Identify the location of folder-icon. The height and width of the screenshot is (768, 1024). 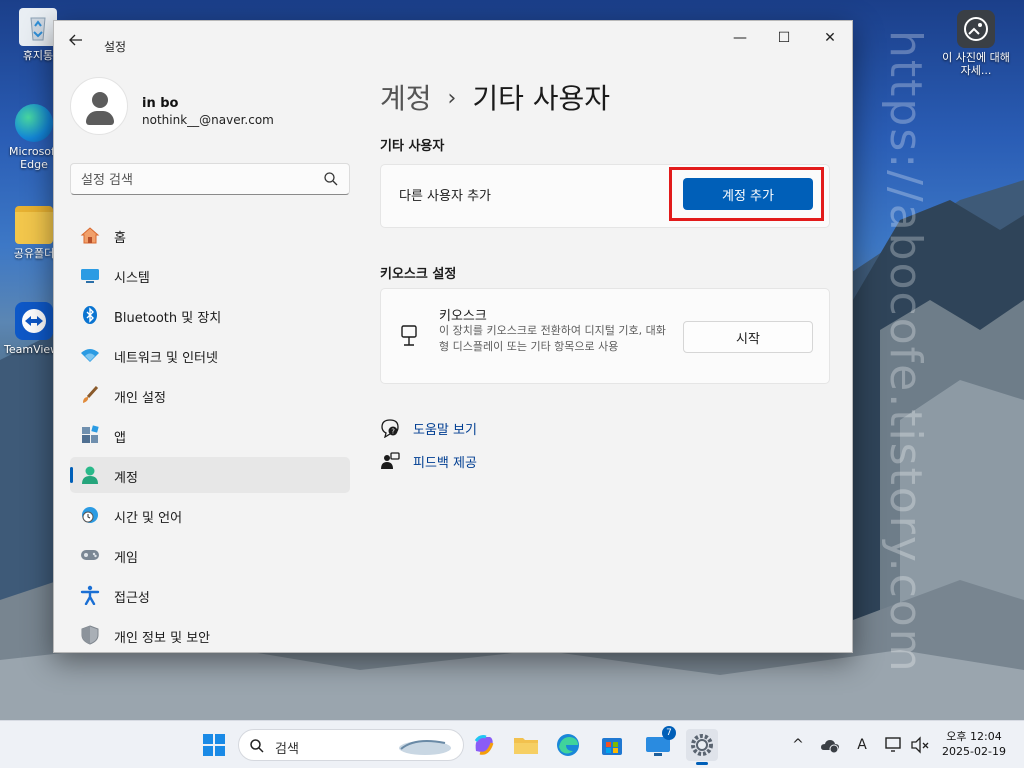
(34, 225).